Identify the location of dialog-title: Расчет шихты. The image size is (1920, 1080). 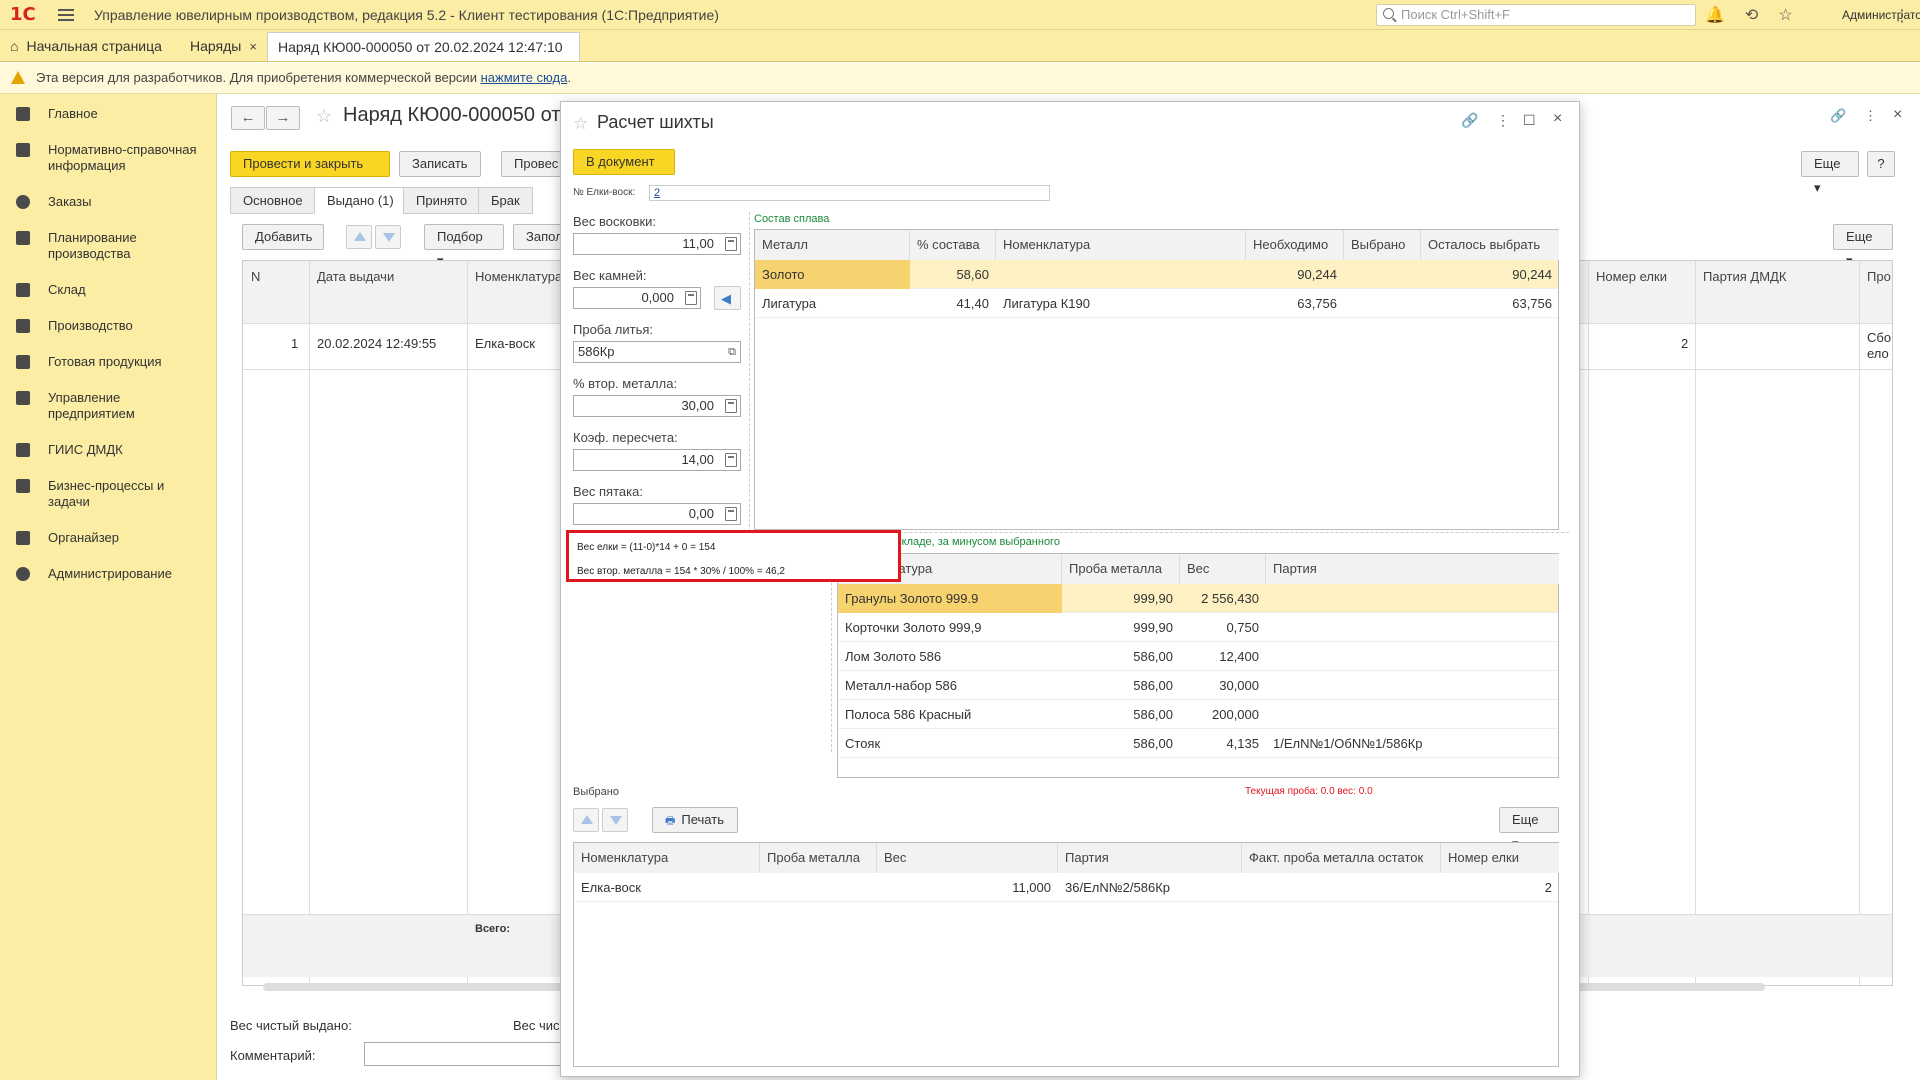
(655, 122).